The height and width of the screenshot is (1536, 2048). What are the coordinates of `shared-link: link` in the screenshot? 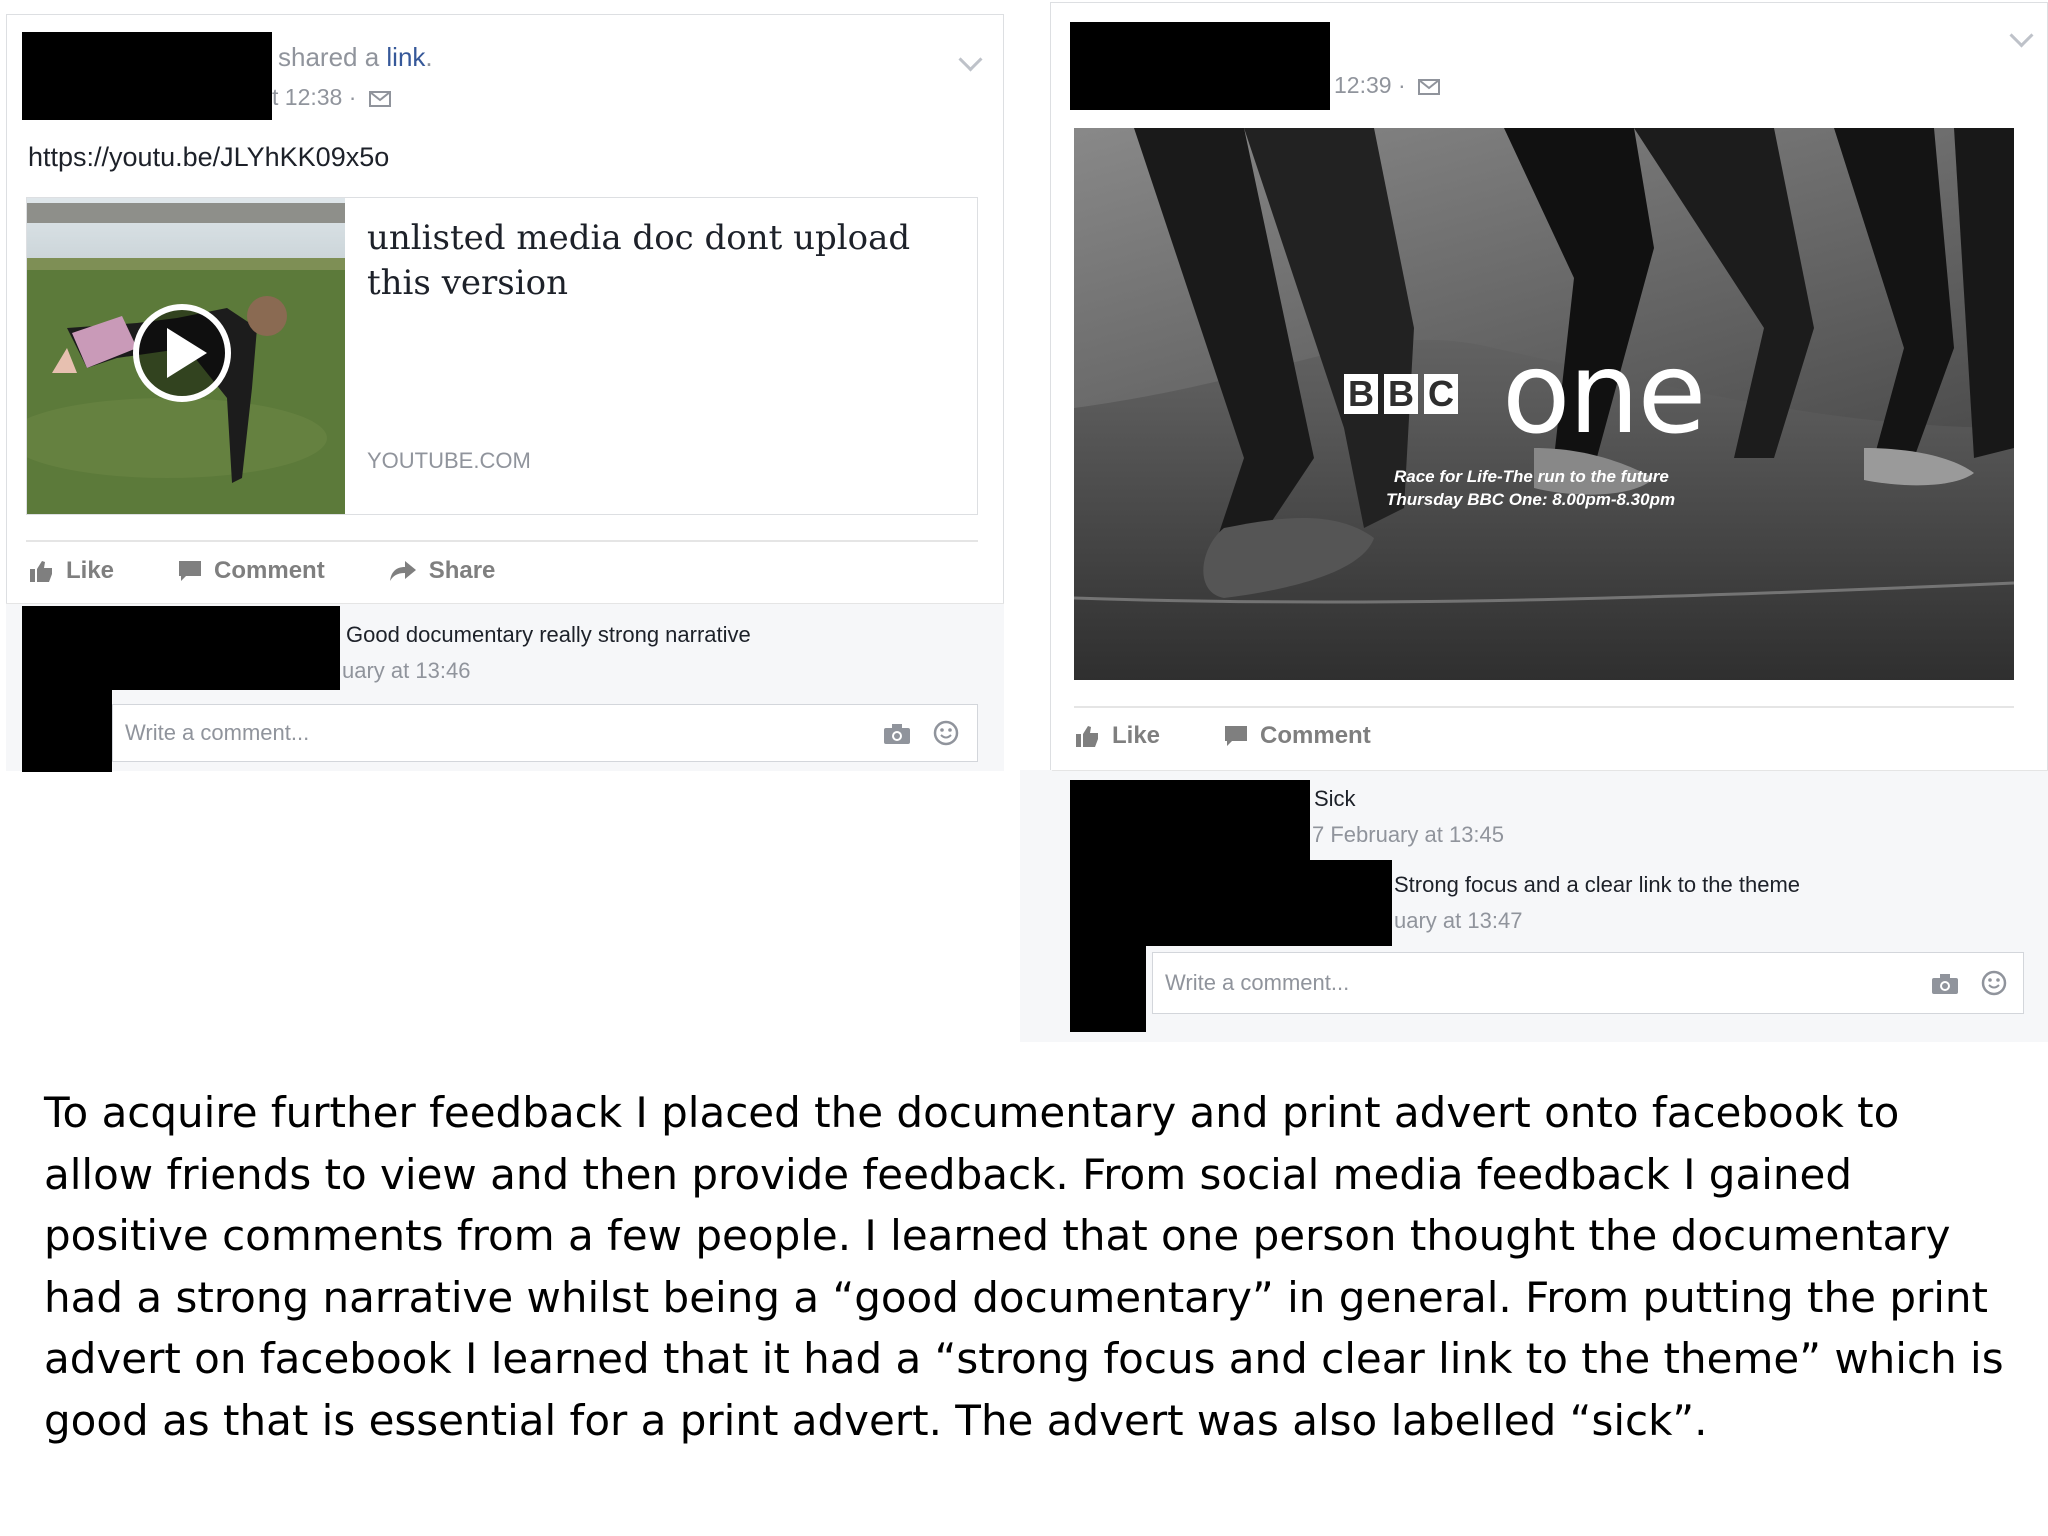 It's located at (405, 57).